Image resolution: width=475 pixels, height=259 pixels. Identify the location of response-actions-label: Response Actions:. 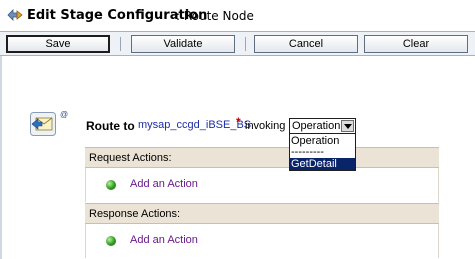
(135, 214).